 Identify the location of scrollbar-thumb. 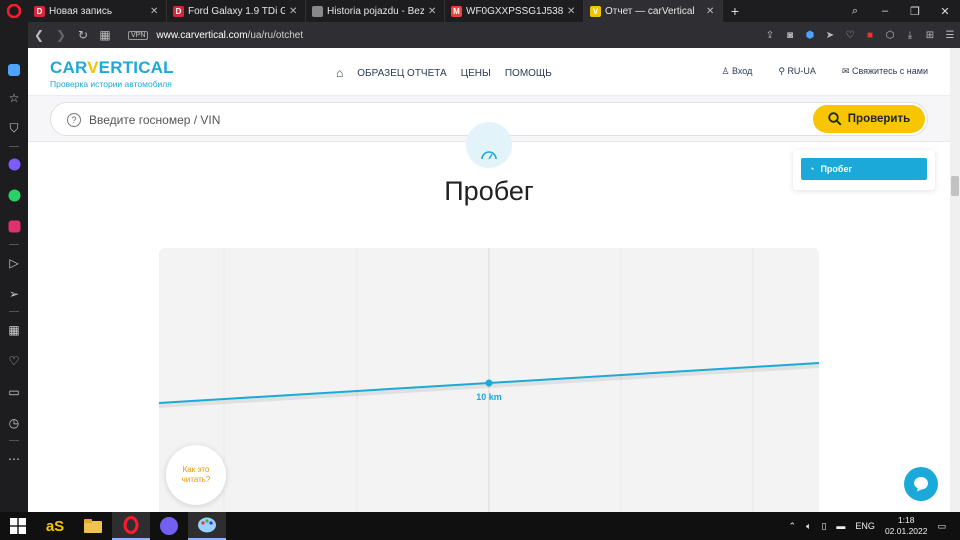
(955, 186).